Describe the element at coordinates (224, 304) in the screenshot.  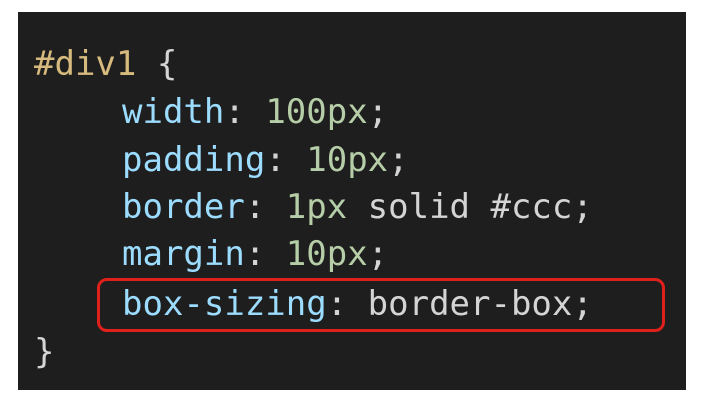
I see `css-property-box-sizing: box-sizing` at that location.